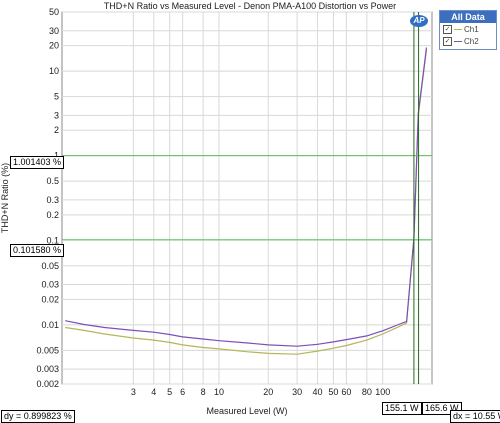  I want to click on y-tick-label: 2, so click(56, 130).